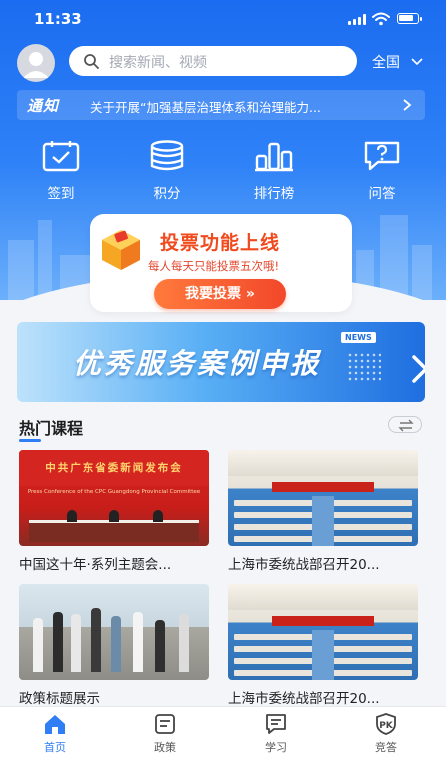  I want to click on avatar, so click(36, 63).